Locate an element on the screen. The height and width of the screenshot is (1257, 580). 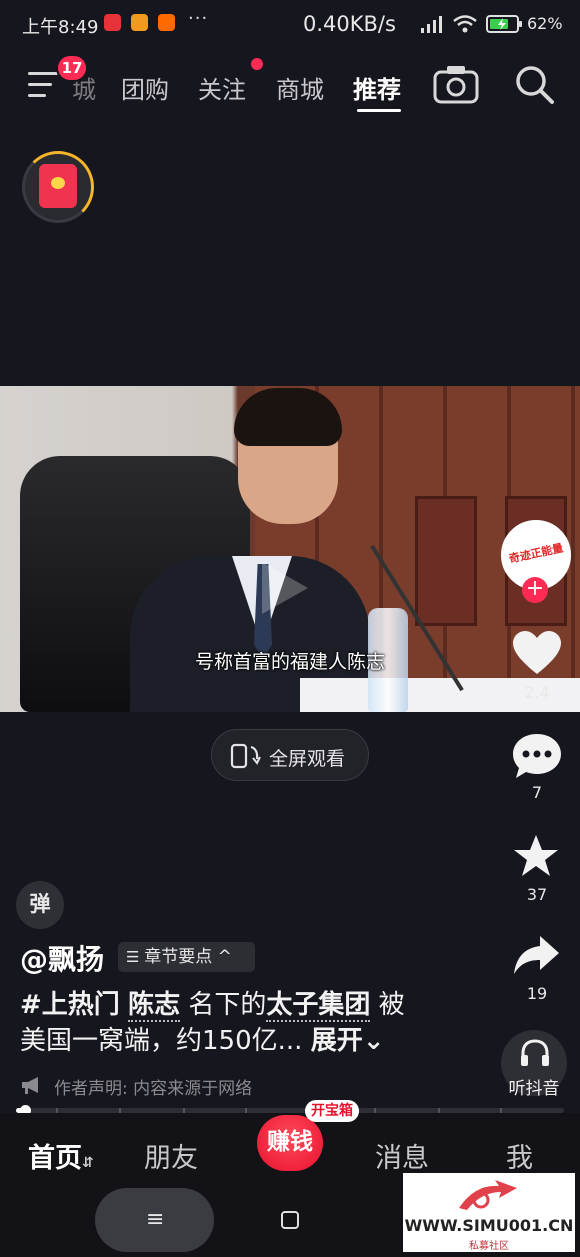
watermark-url: WWW.SIMU001.CN is located at coordinates (489, 1225).